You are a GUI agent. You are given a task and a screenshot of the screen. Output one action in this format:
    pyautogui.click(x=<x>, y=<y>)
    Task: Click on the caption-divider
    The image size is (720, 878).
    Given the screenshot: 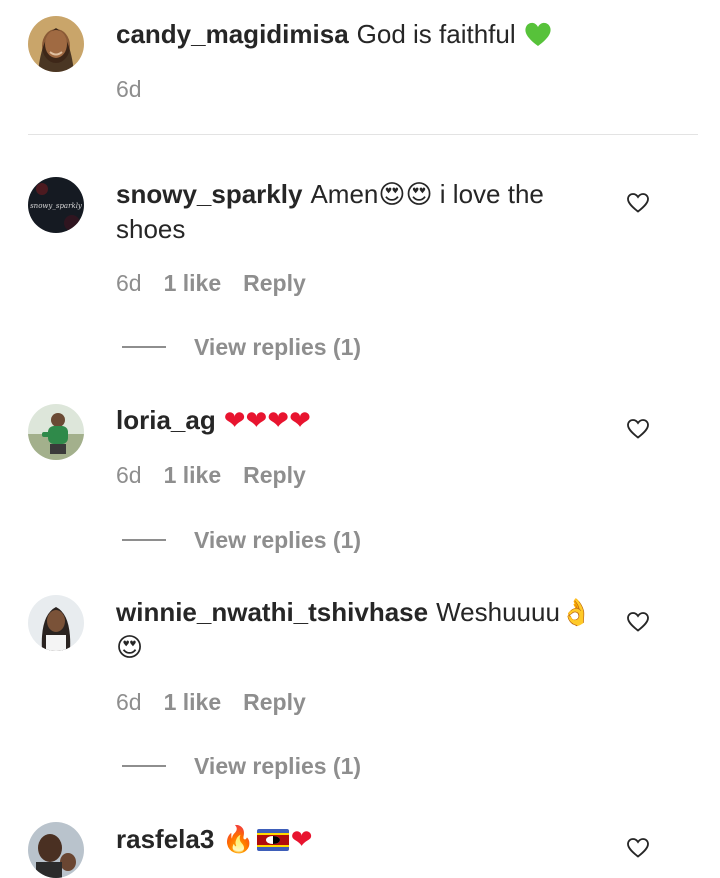 What is the action you would take?
    pyautogui.click(x=363, y=134)
    